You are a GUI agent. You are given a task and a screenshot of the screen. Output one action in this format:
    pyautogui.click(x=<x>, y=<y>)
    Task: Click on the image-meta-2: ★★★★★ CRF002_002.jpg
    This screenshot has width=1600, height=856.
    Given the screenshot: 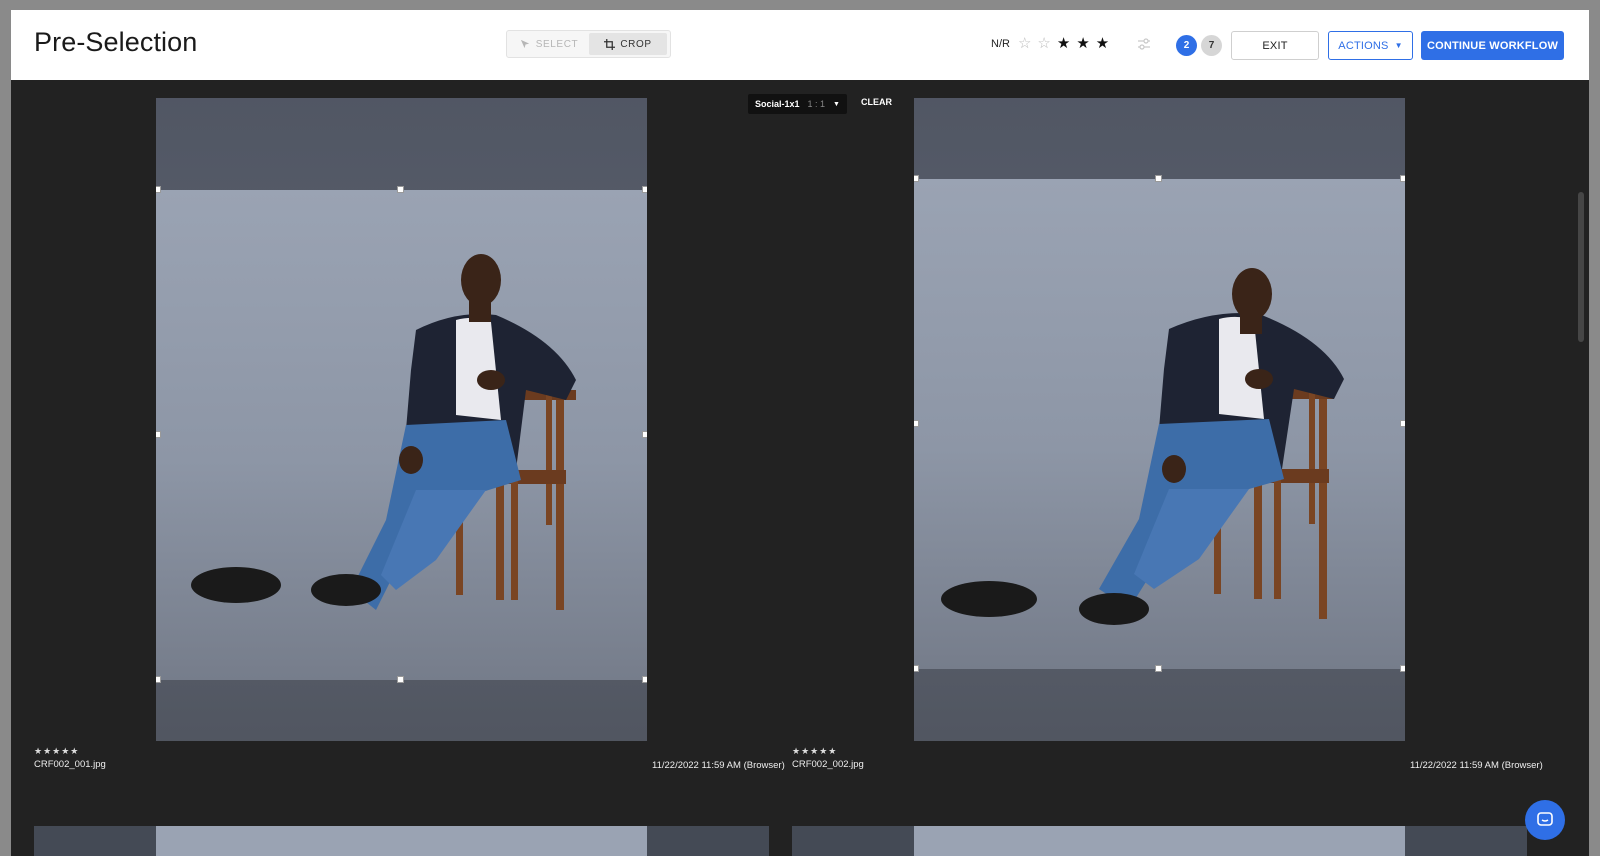 What is the action you would take?
    pyautogui.click(x=828, y=758)
    